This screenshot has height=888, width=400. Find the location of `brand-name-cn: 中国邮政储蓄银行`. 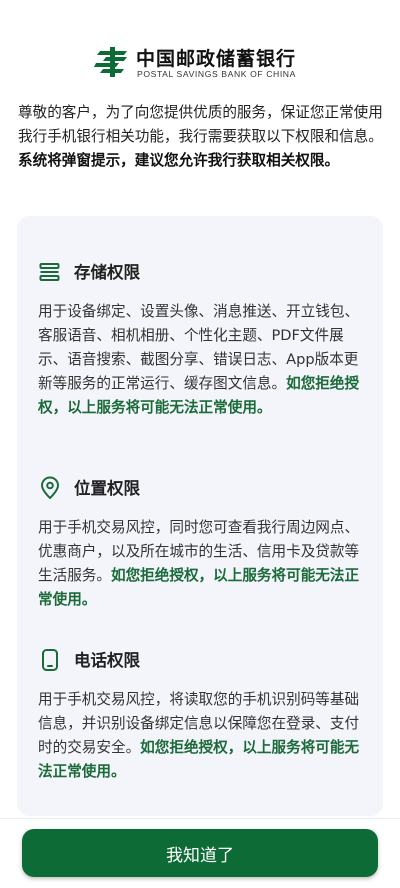

brand-name-cn: 中国邮政储蓄银行 is located at coordinates (216, 59).